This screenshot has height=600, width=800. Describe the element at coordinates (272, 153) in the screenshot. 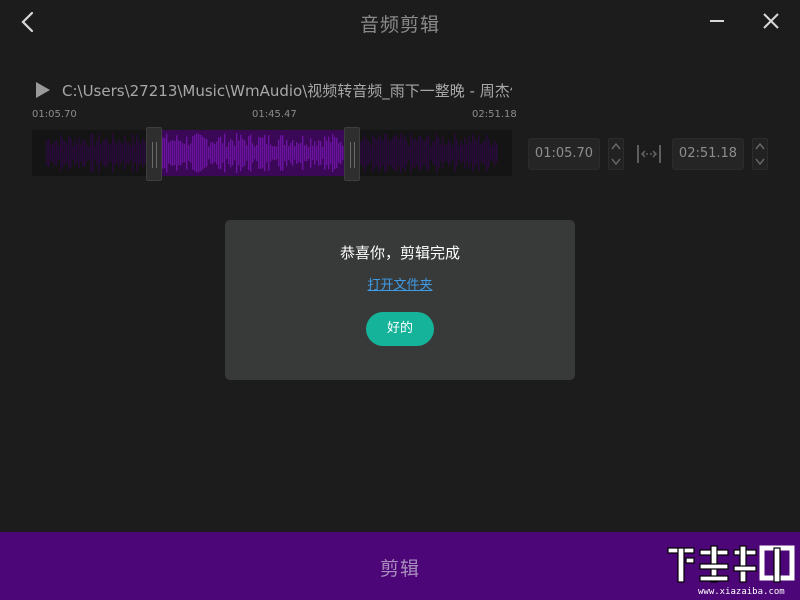

I see `waveform` at that location.